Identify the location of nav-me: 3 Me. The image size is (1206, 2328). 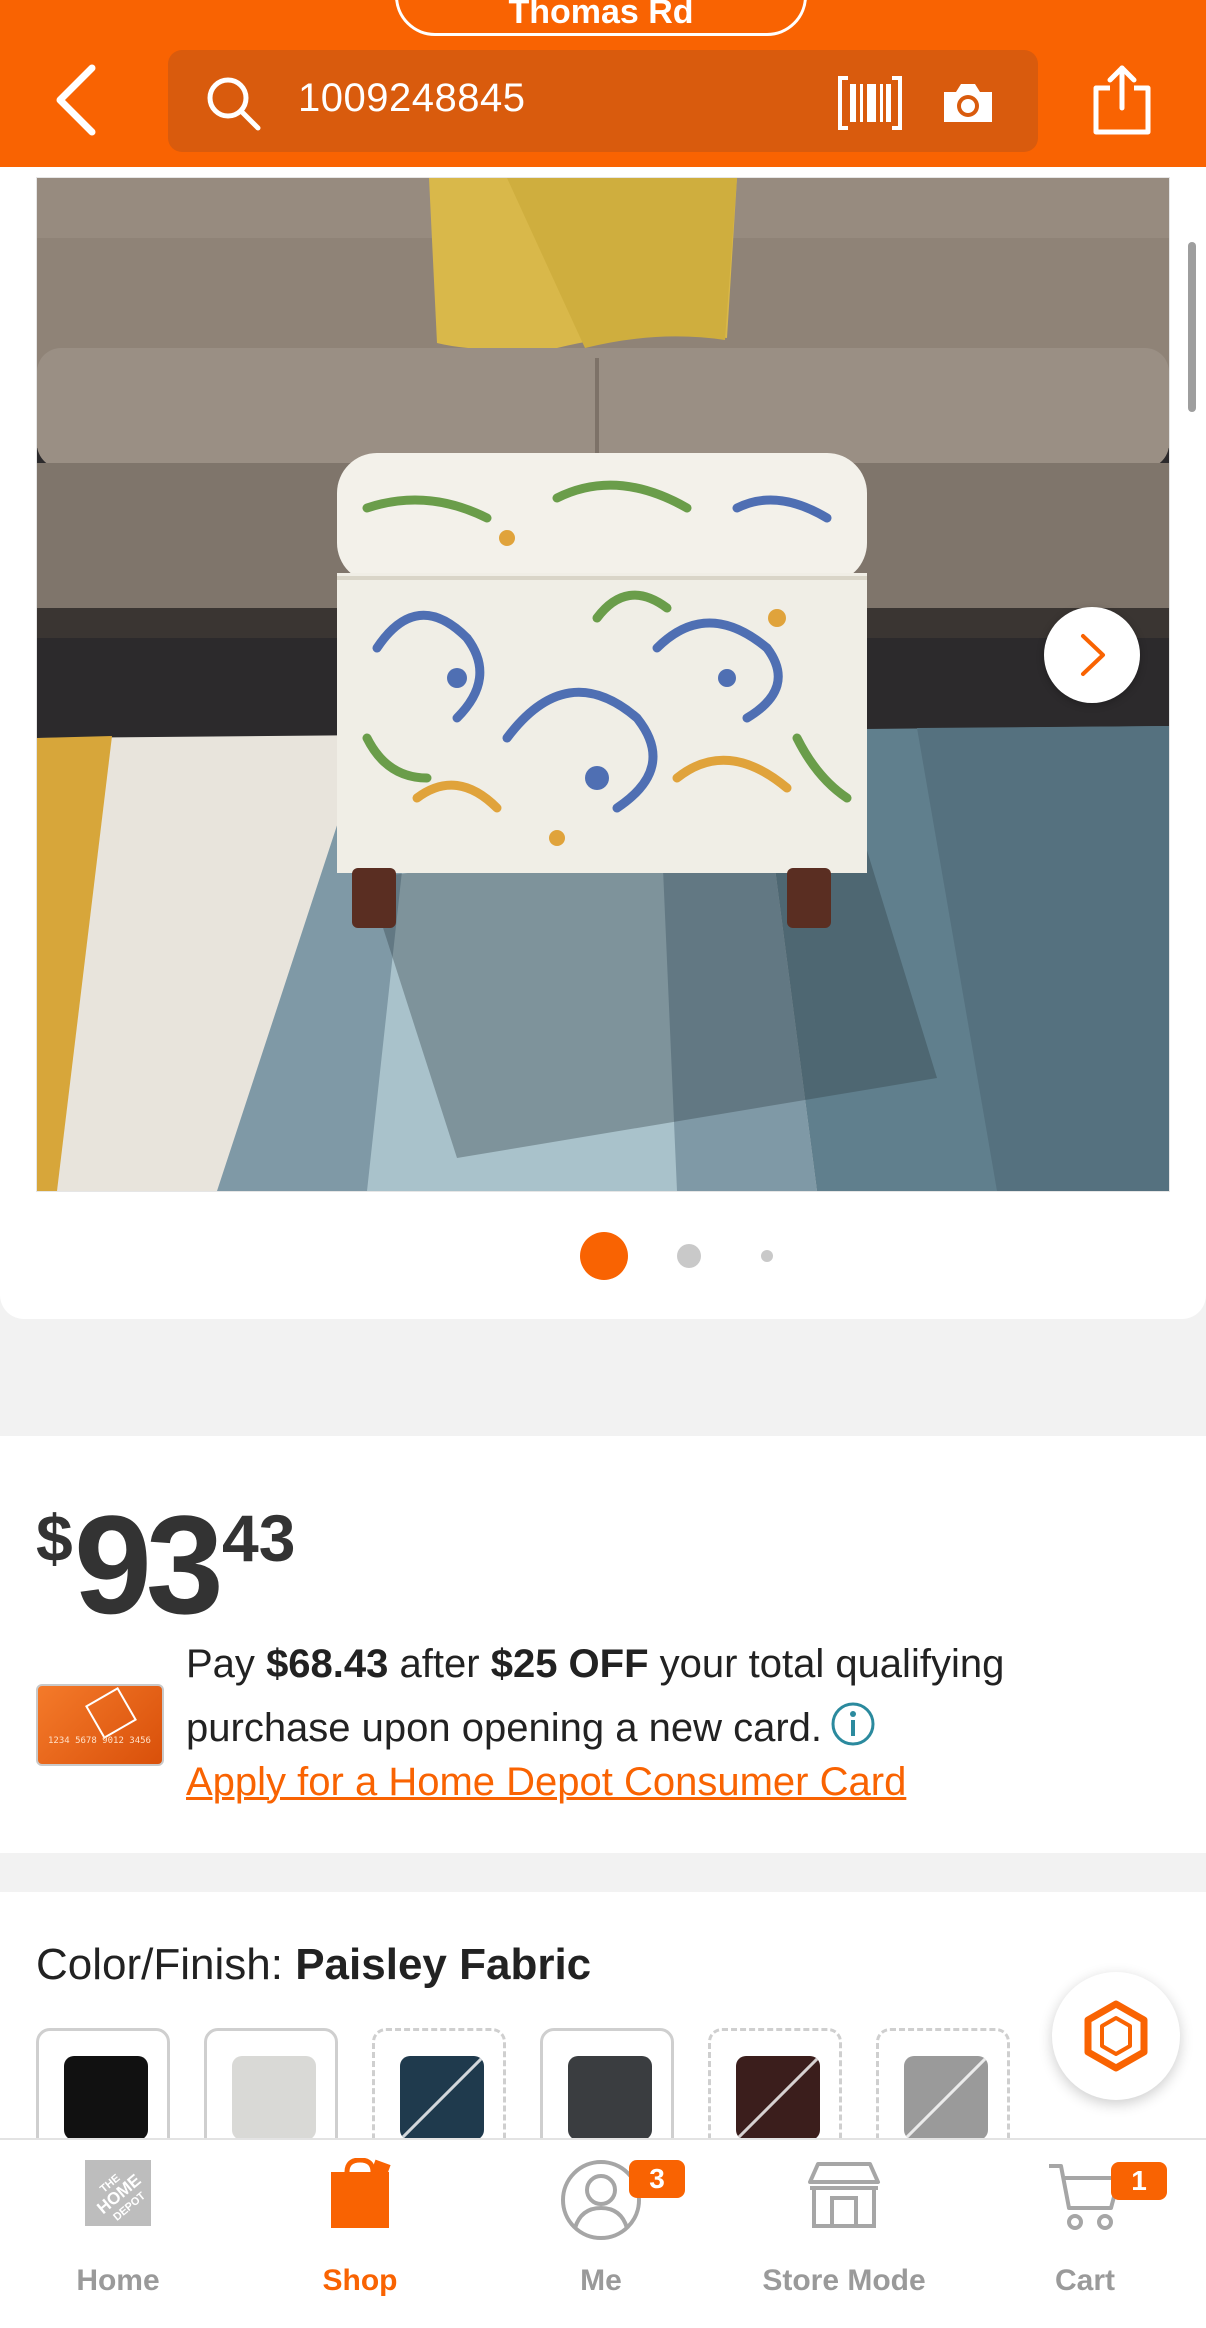
(601, 2234).